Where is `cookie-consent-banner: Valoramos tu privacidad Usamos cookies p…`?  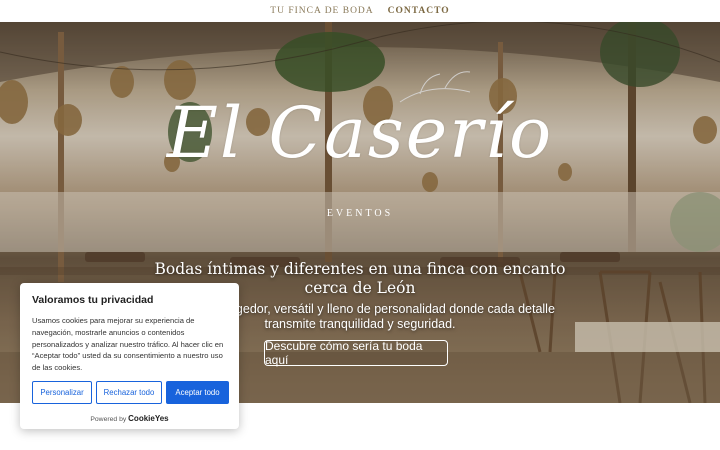
cookie-consent-banner: Valoramos tu privacidad Usamos cookies p… is located at coordinates (129, 356).